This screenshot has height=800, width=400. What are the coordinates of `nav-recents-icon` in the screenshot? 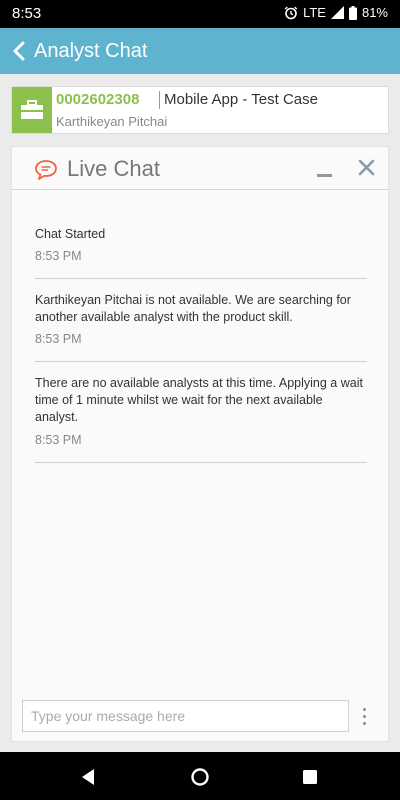 It's located at (310, 777).